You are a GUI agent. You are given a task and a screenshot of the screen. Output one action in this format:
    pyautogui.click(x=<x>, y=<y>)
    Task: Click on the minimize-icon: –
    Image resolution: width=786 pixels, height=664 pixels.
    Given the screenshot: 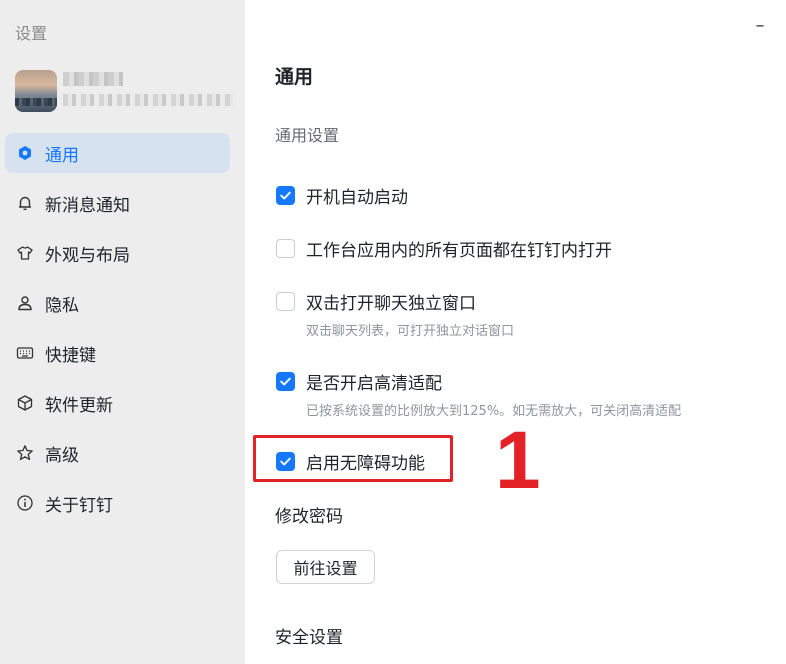 What is the action you would take?
    pyautogui.click(x=760, y=25)
    